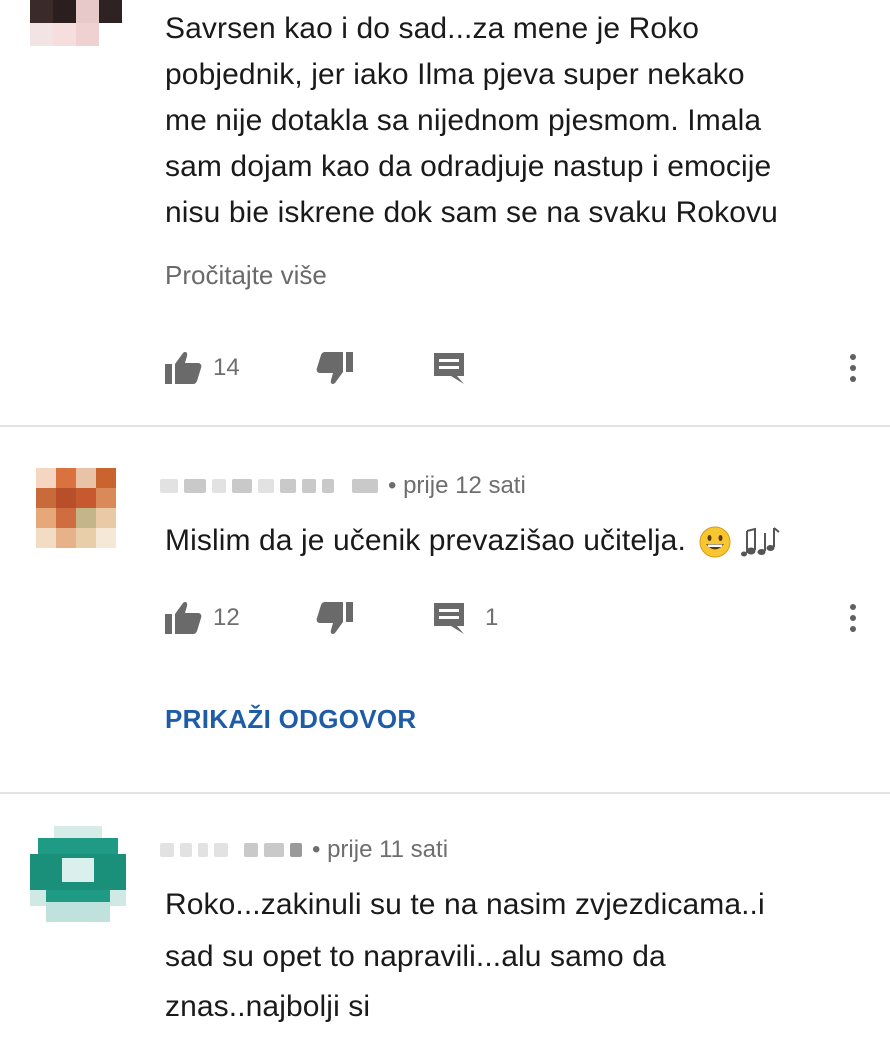 The width and height of the screenshot is (890, 1047). Describe the element at coordinates (226, 617) in the screenshot. I see `like-count: 12` at that location.